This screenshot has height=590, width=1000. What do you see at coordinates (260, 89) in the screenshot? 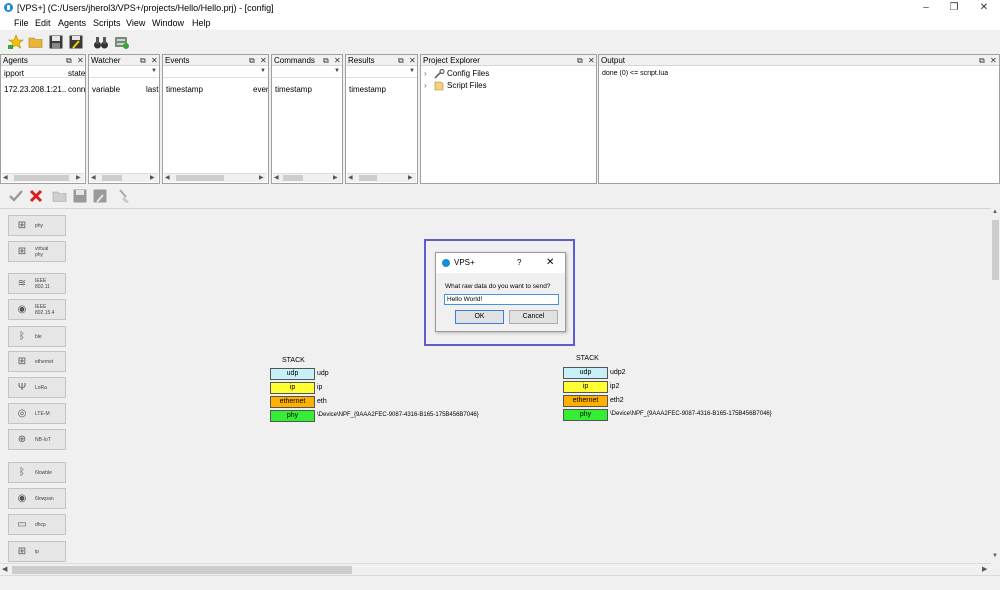
I see `column-header-event: ever` at bounding box center [260, 89].